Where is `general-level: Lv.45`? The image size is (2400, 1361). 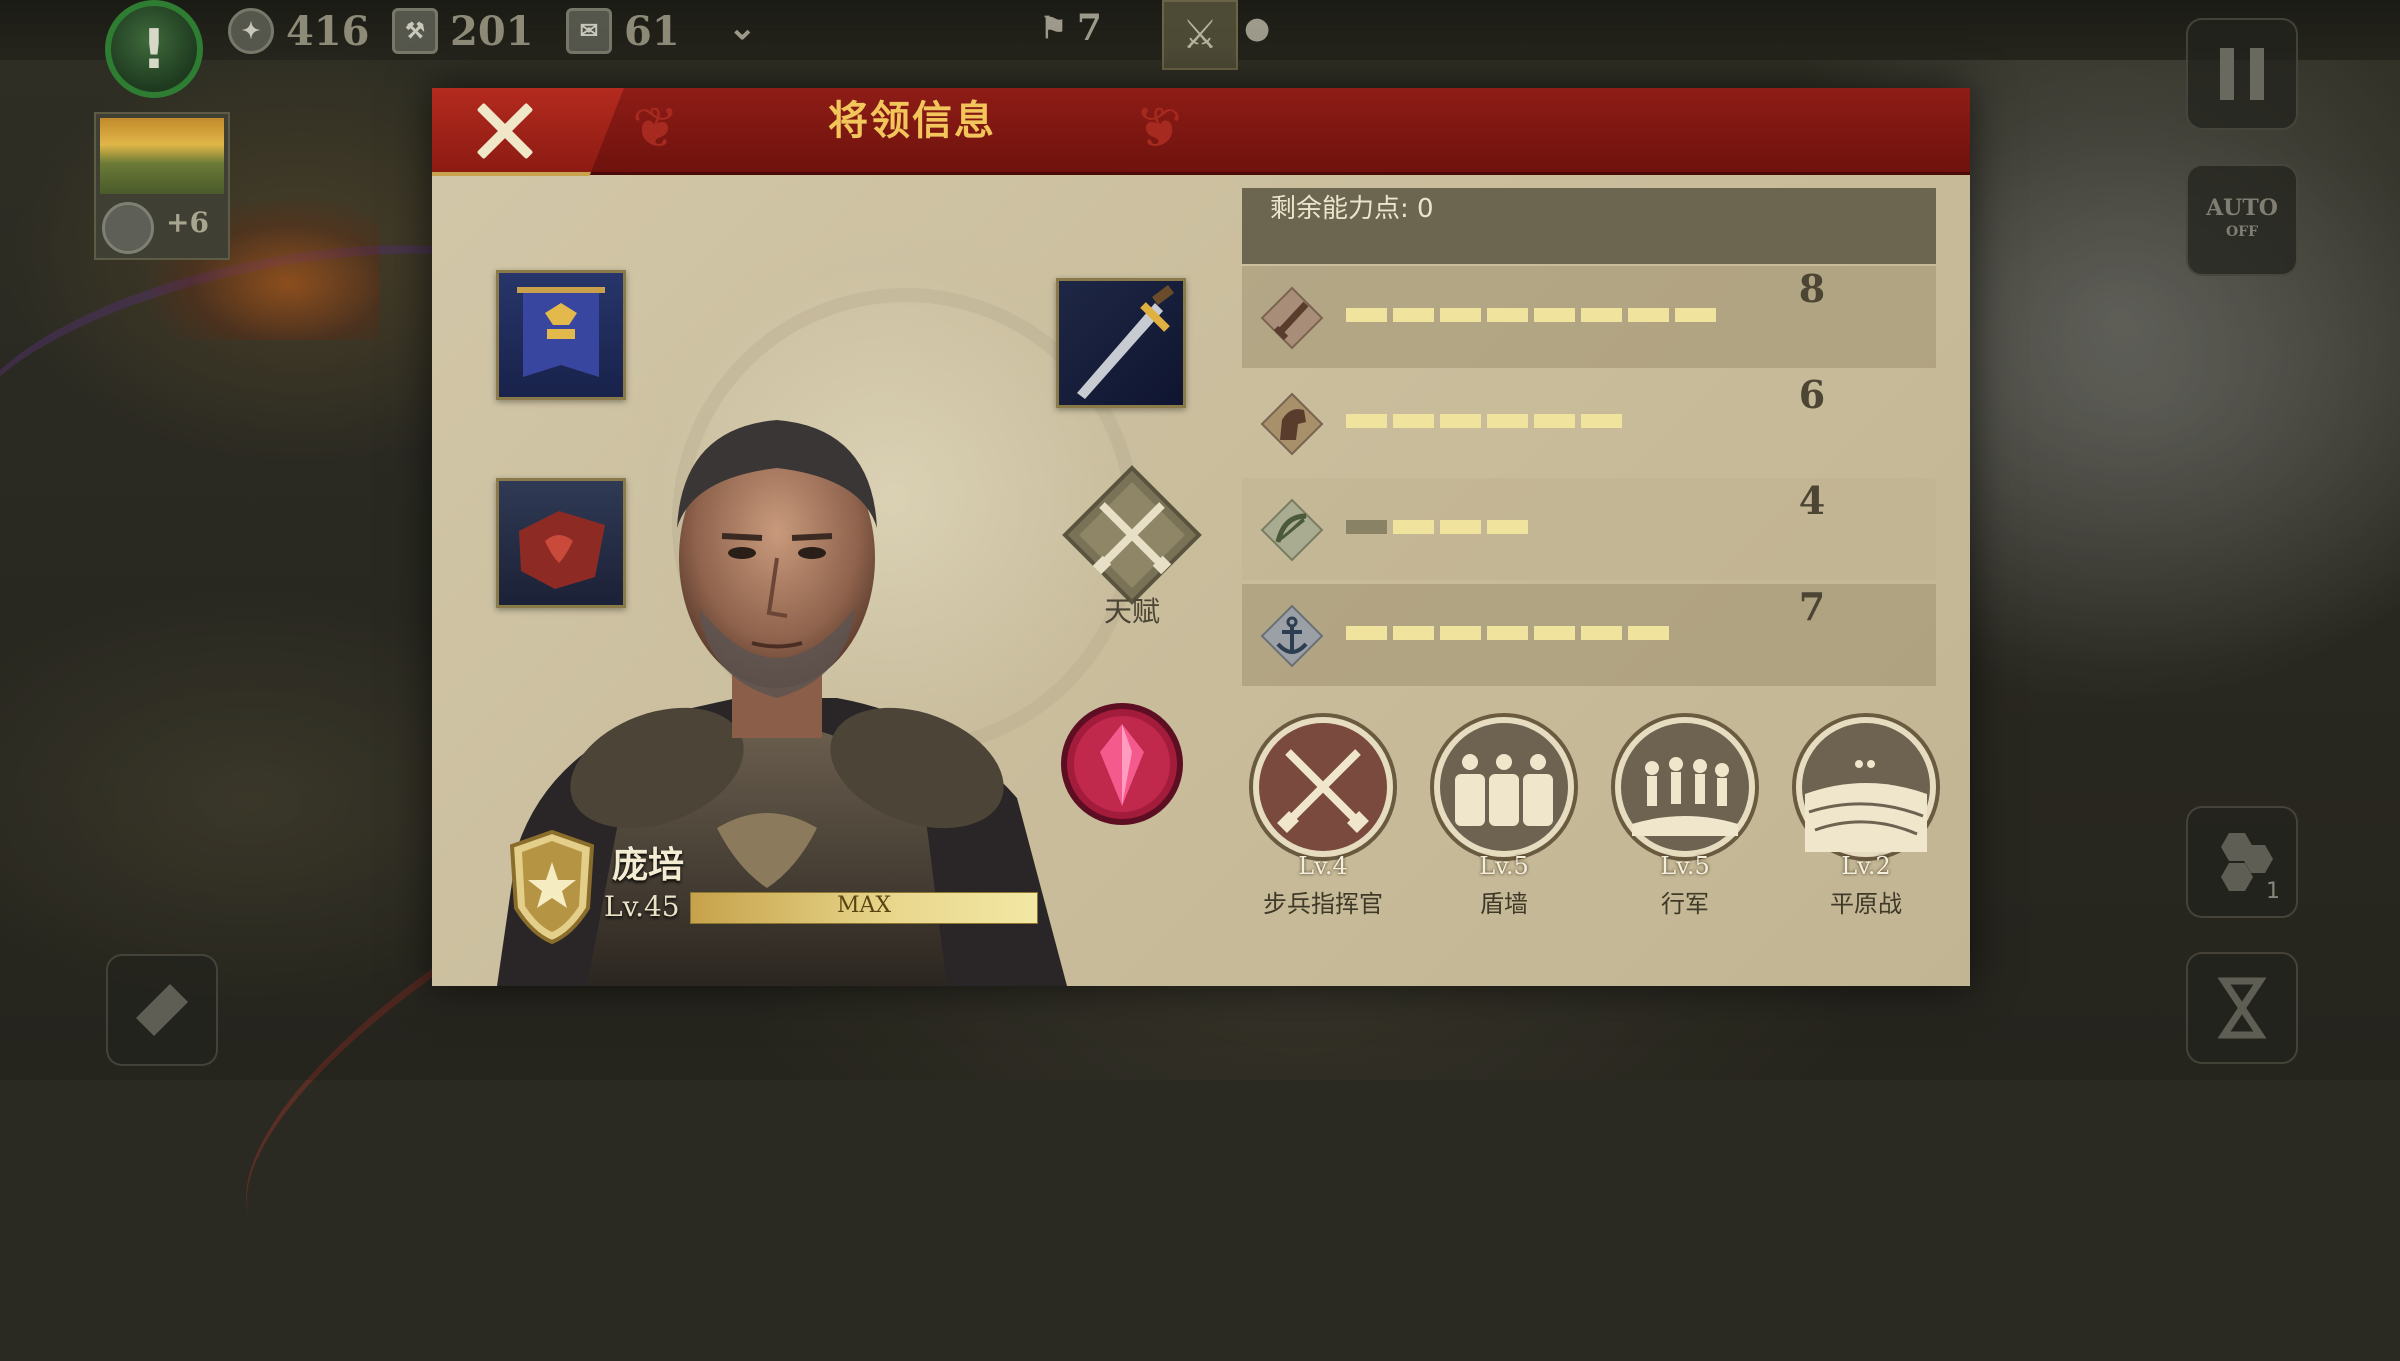
general-level: Lv.45 is located at coordinates (642, 906).